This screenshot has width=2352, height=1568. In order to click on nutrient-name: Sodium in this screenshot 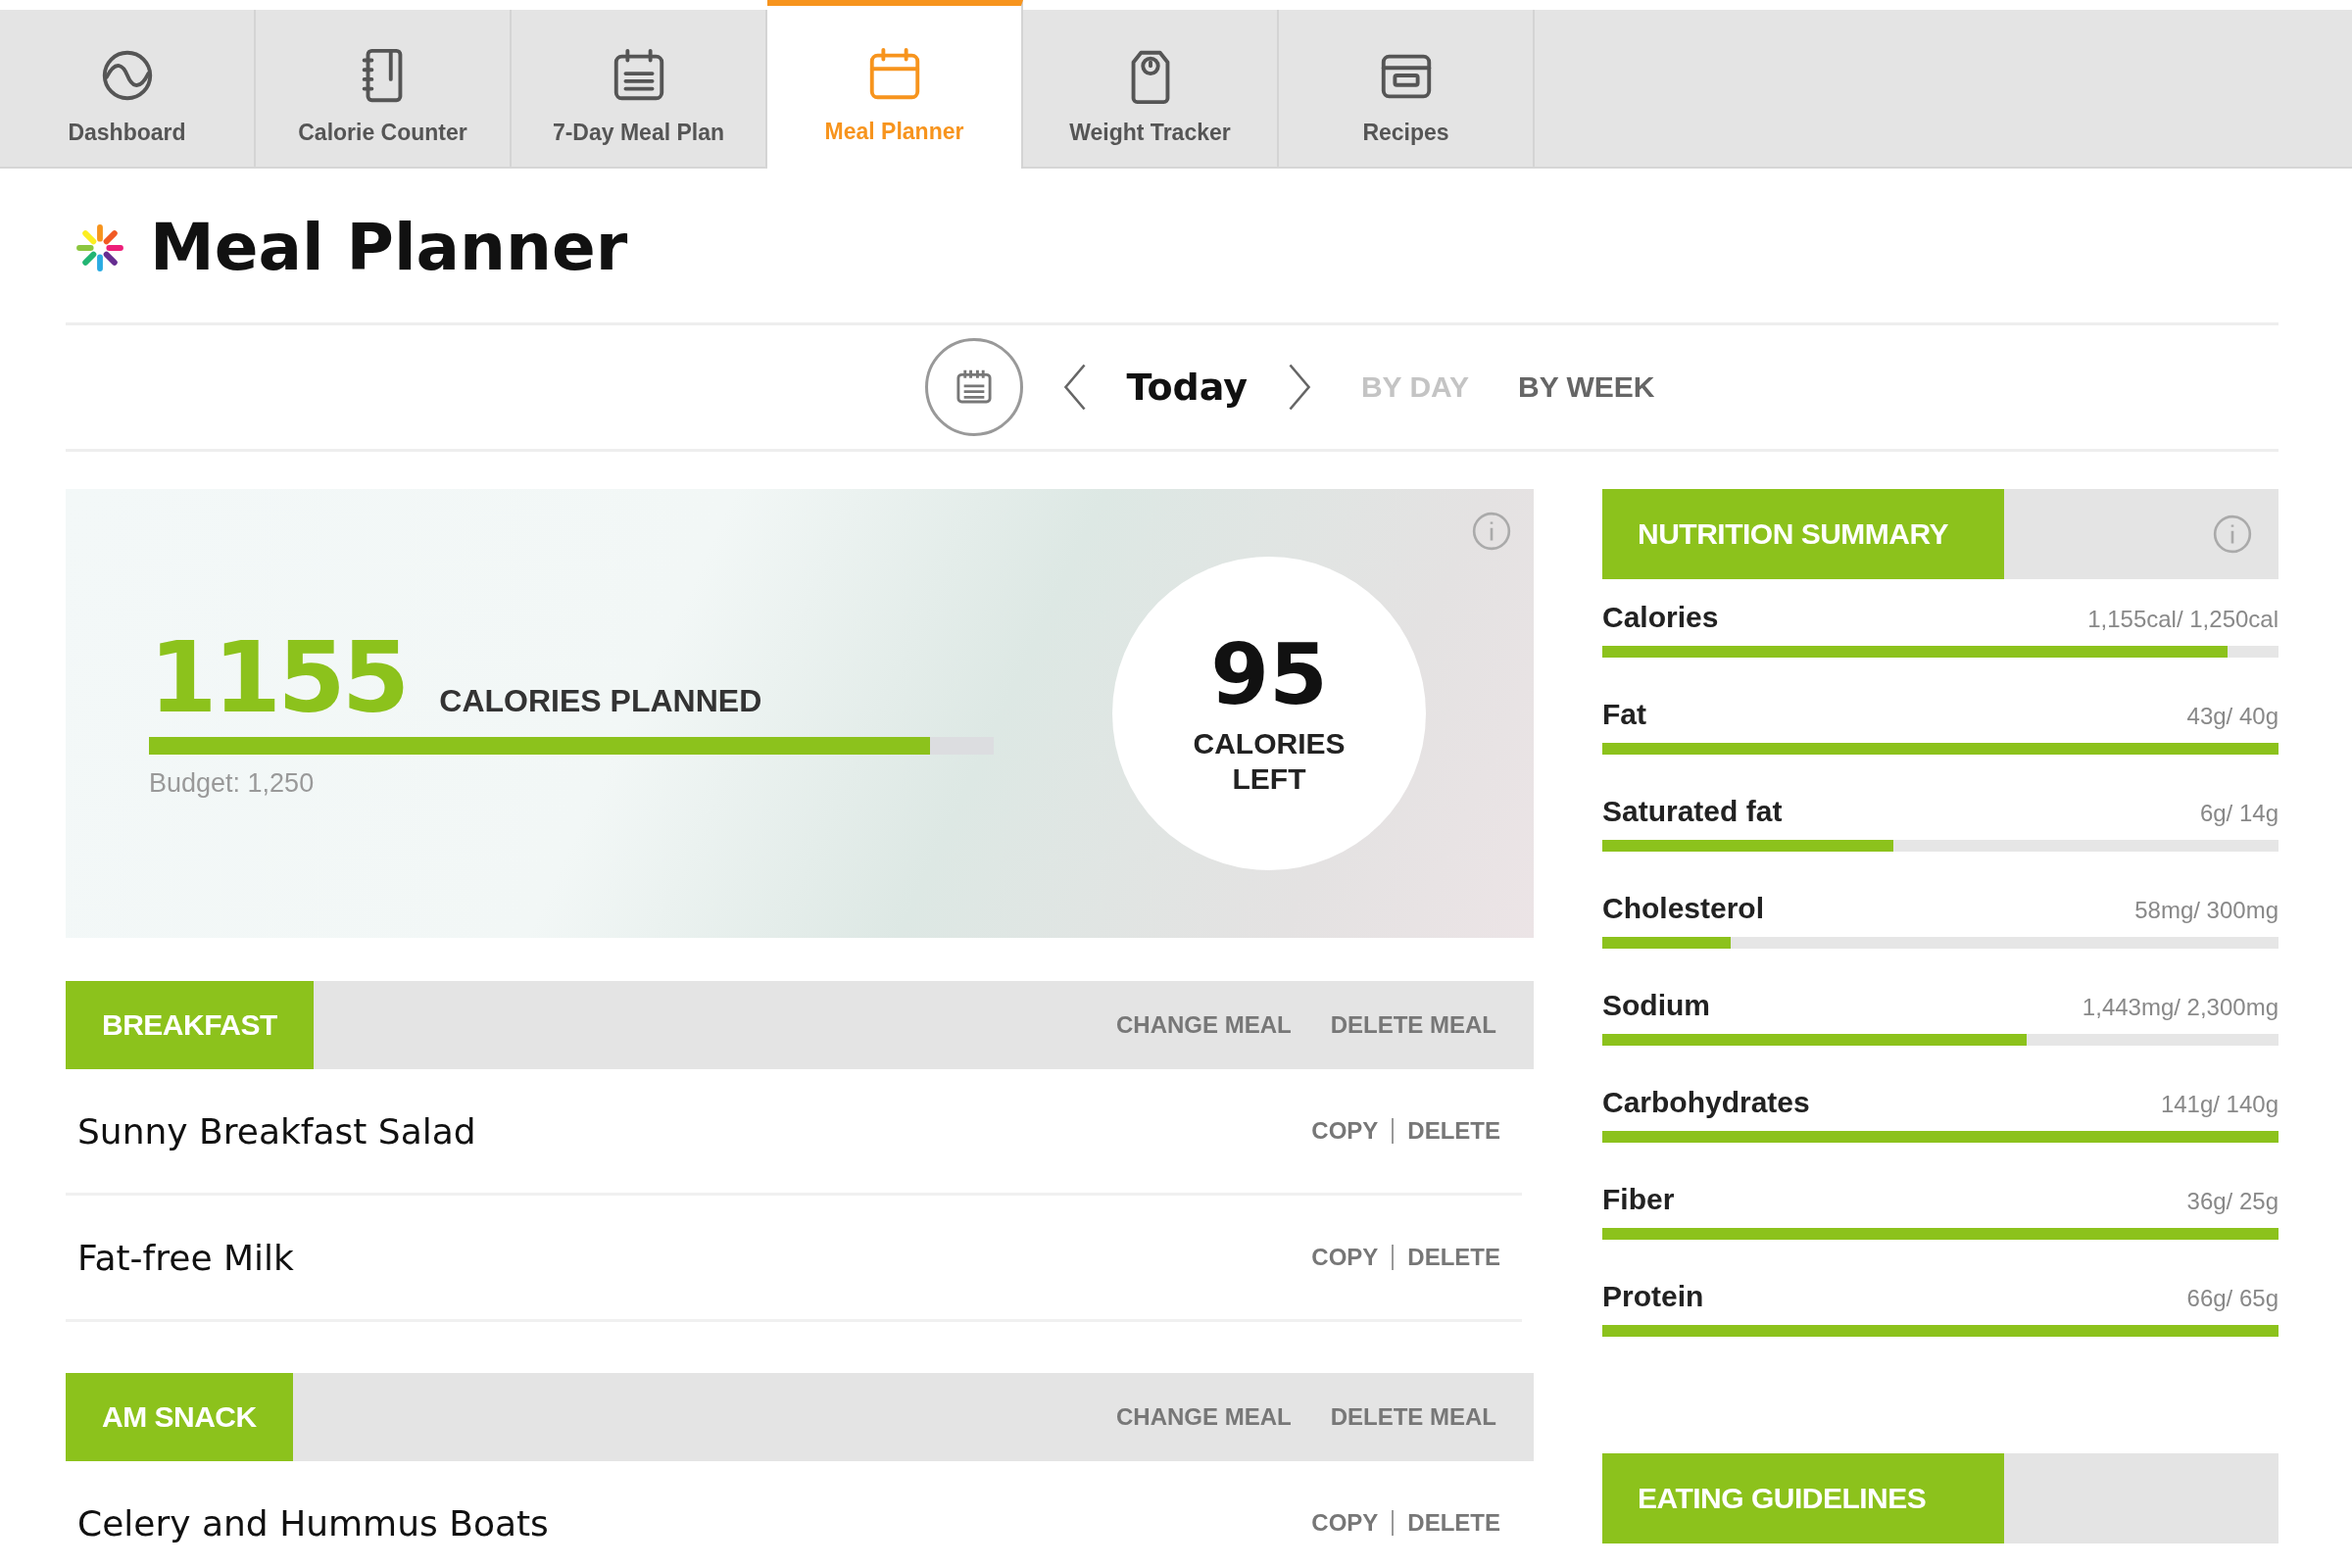, I will do `click(1656, 1005)`.